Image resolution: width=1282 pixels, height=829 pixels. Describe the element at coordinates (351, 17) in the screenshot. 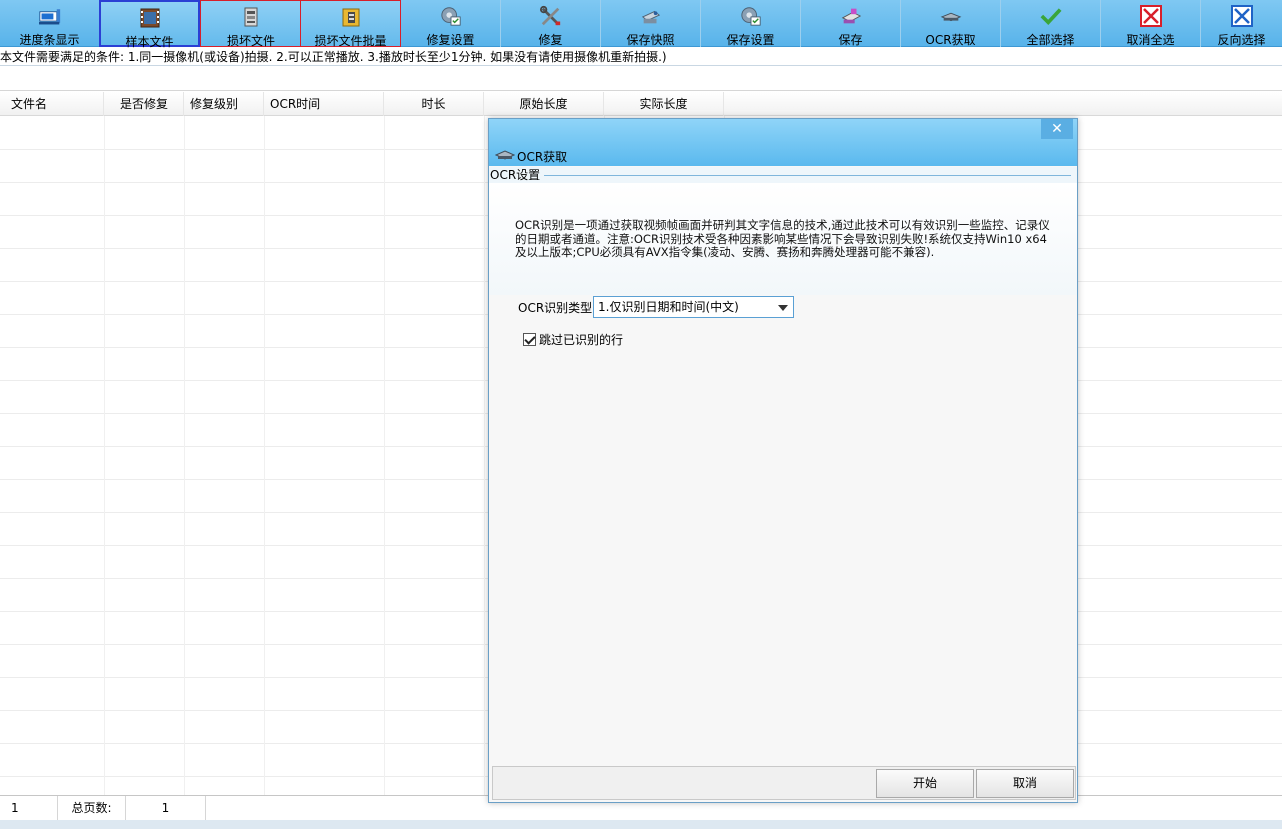

I see `damaged-batch-icon` at that location.